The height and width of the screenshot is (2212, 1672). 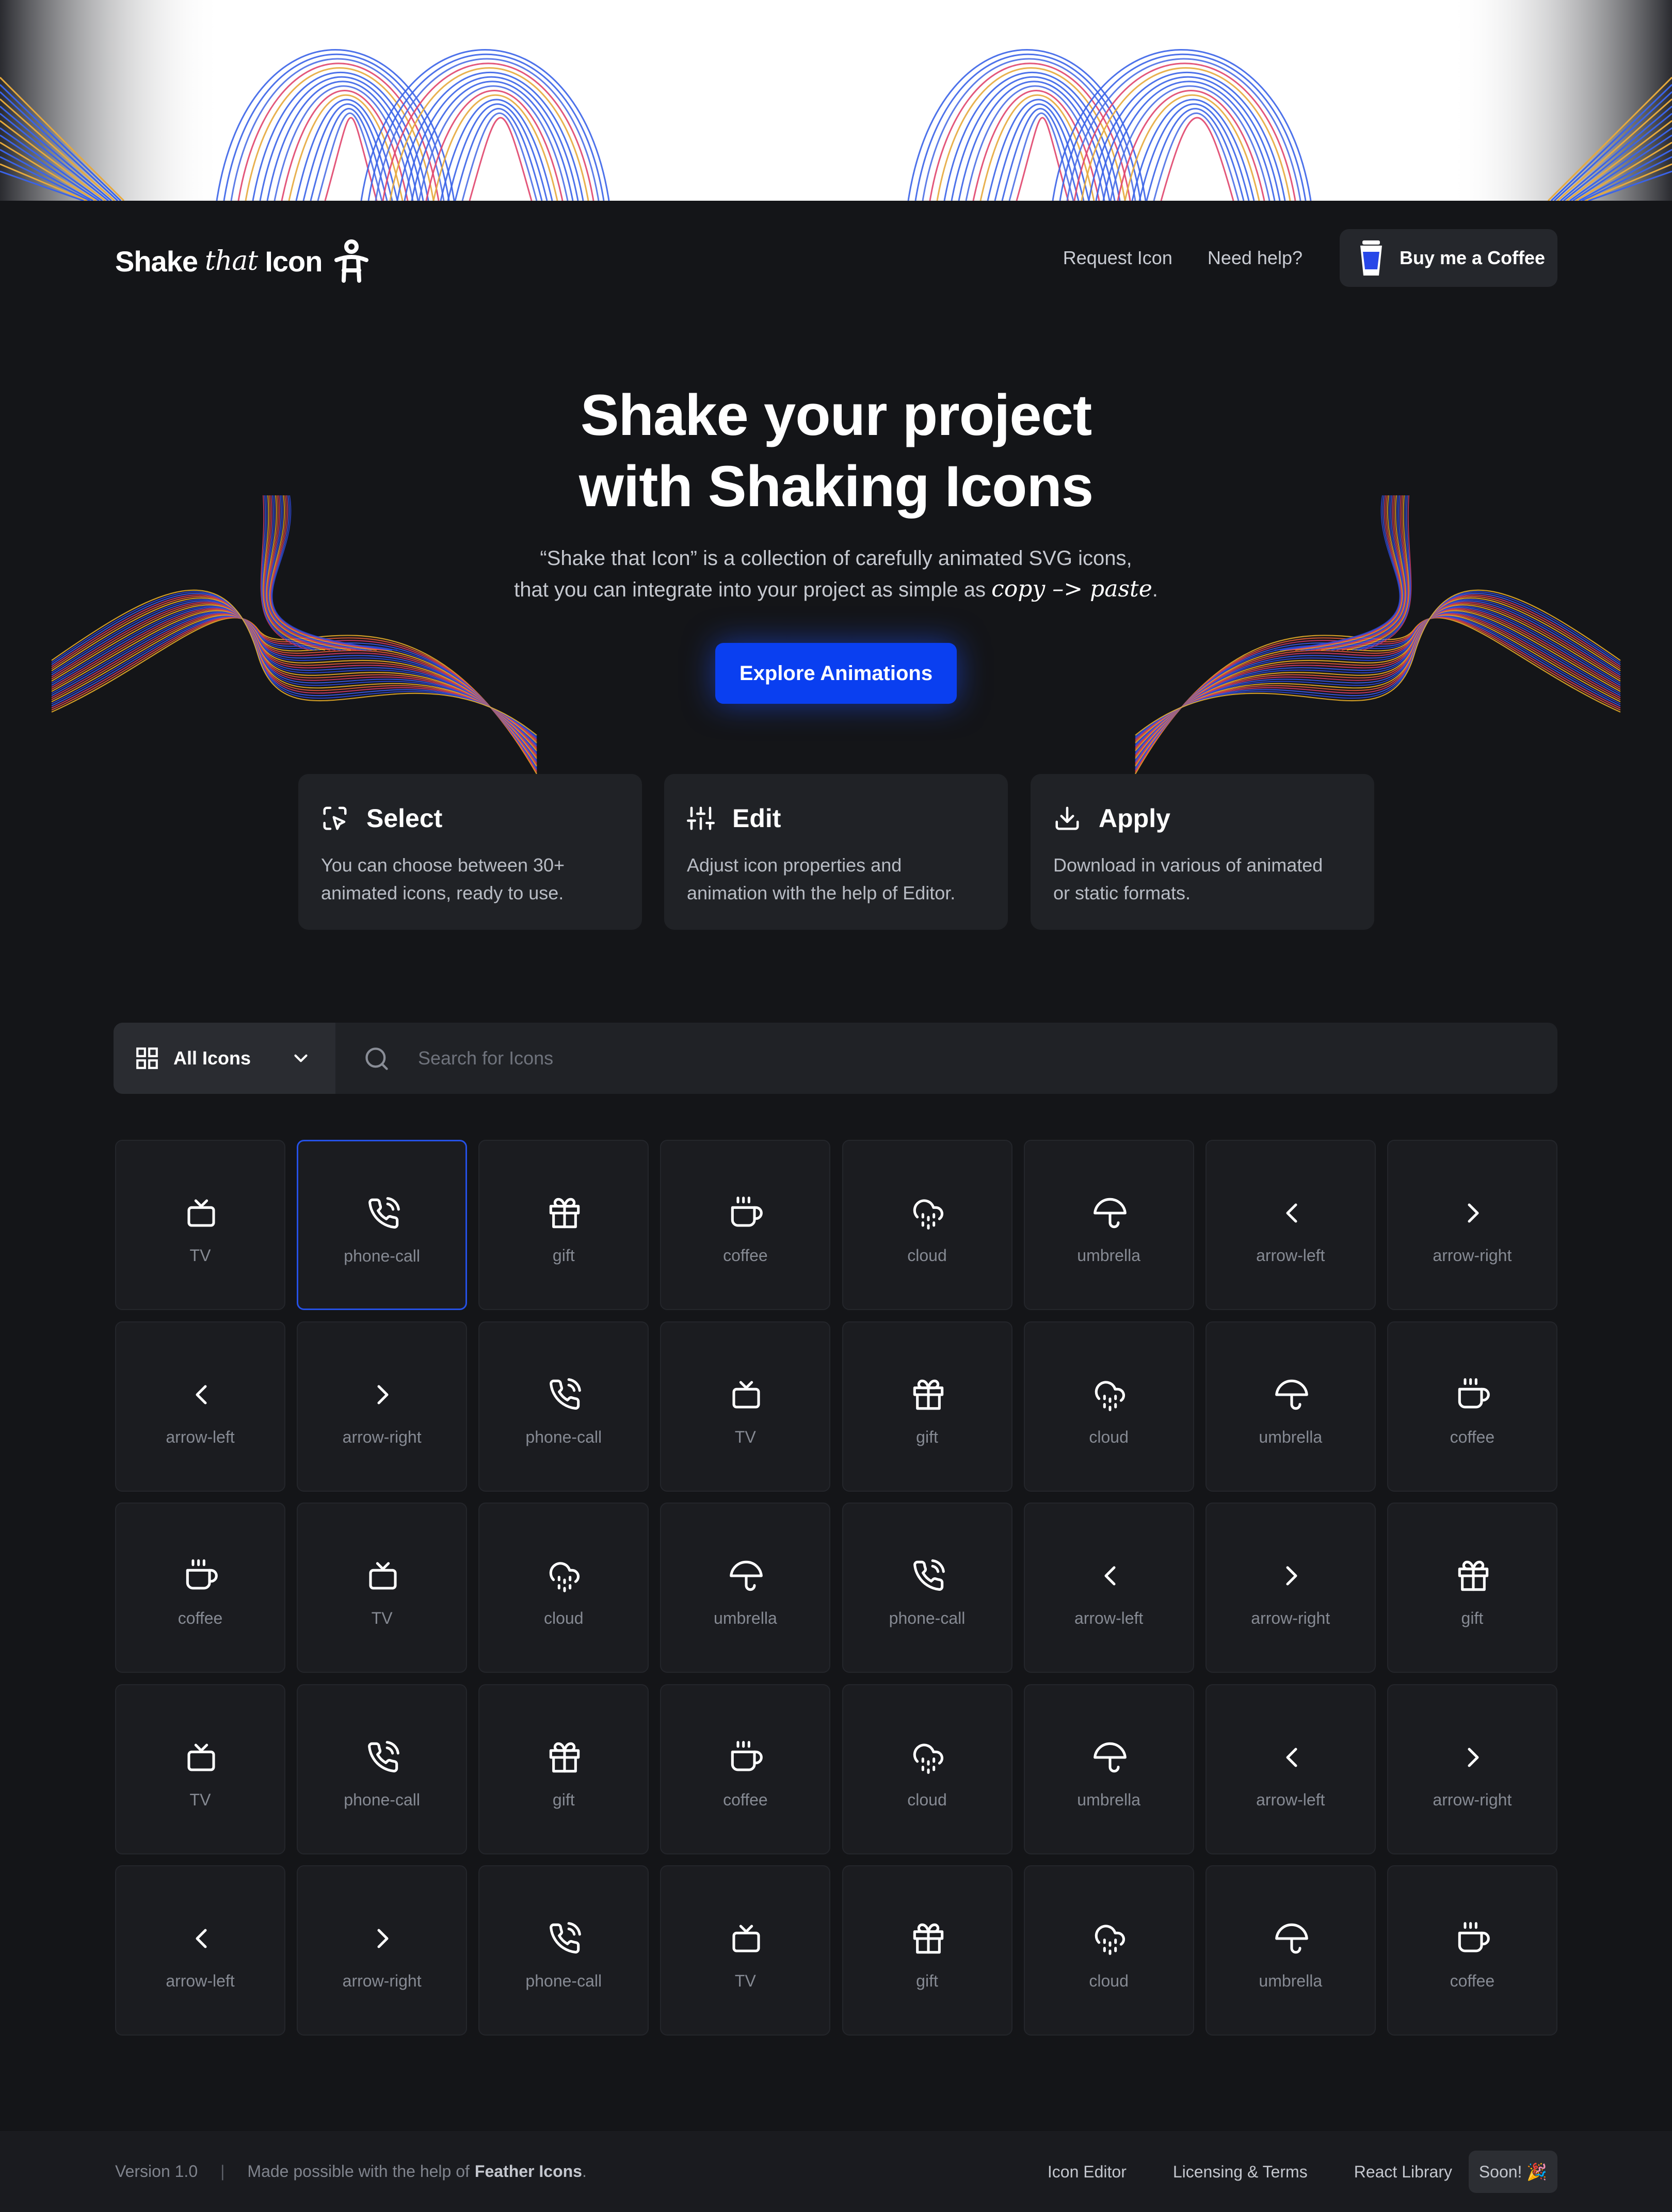 I want to click on swirl-decoration-right, so click(x=1378, y=635).